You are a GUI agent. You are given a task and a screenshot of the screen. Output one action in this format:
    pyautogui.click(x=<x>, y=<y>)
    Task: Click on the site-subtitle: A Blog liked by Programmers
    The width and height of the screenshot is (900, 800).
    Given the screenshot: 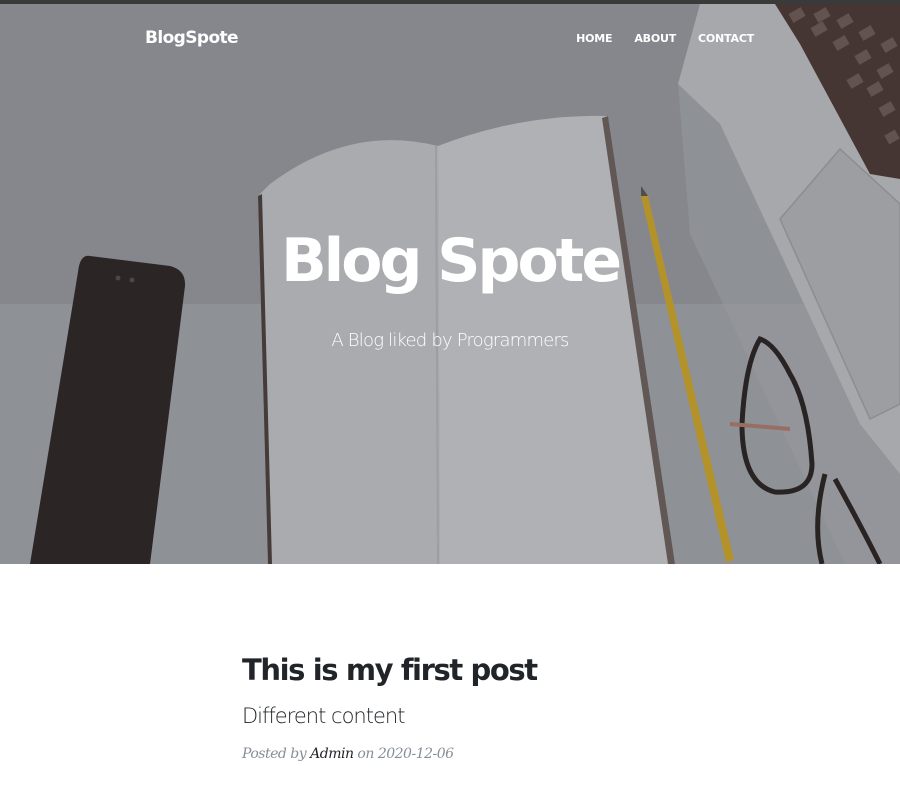 What is the action you would take?
    pyautogui.click(x=450, y=340)
    